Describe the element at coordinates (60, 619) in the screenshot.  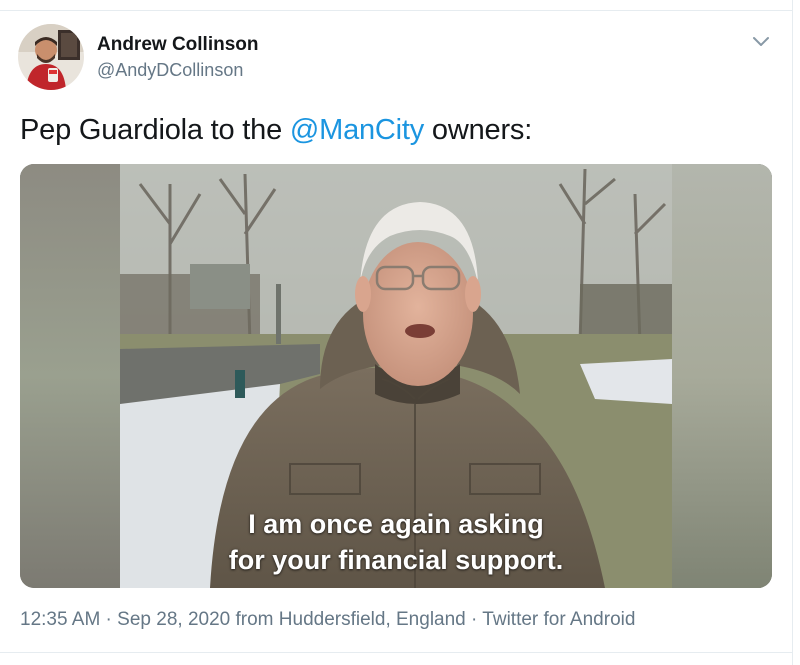
I see `tweet-time: 12:35 AM` at that location.